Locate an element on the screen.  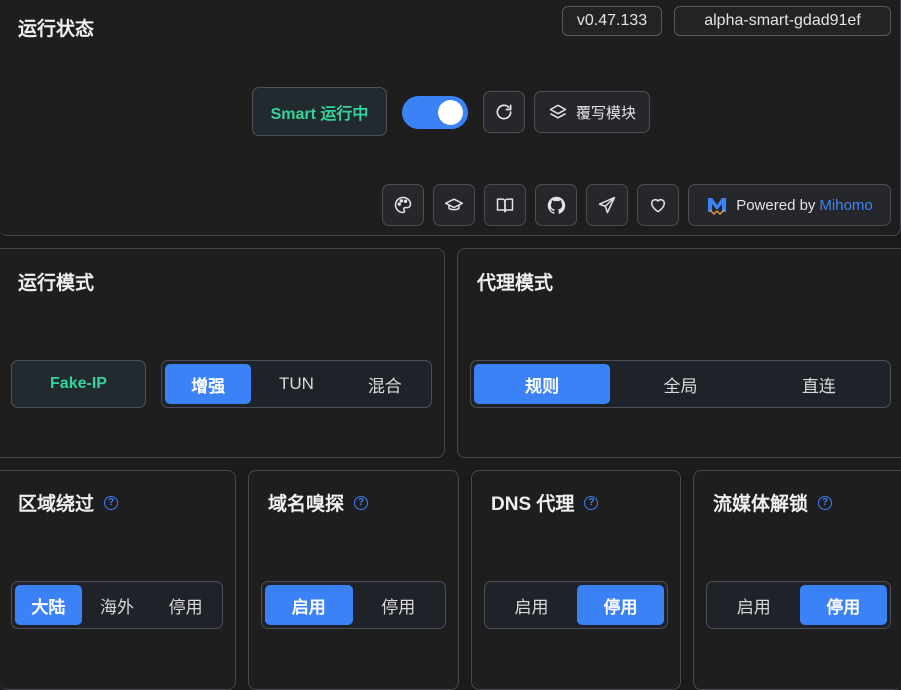
fake-ip-button: Fake-IP is located at coordinates (78, 384).